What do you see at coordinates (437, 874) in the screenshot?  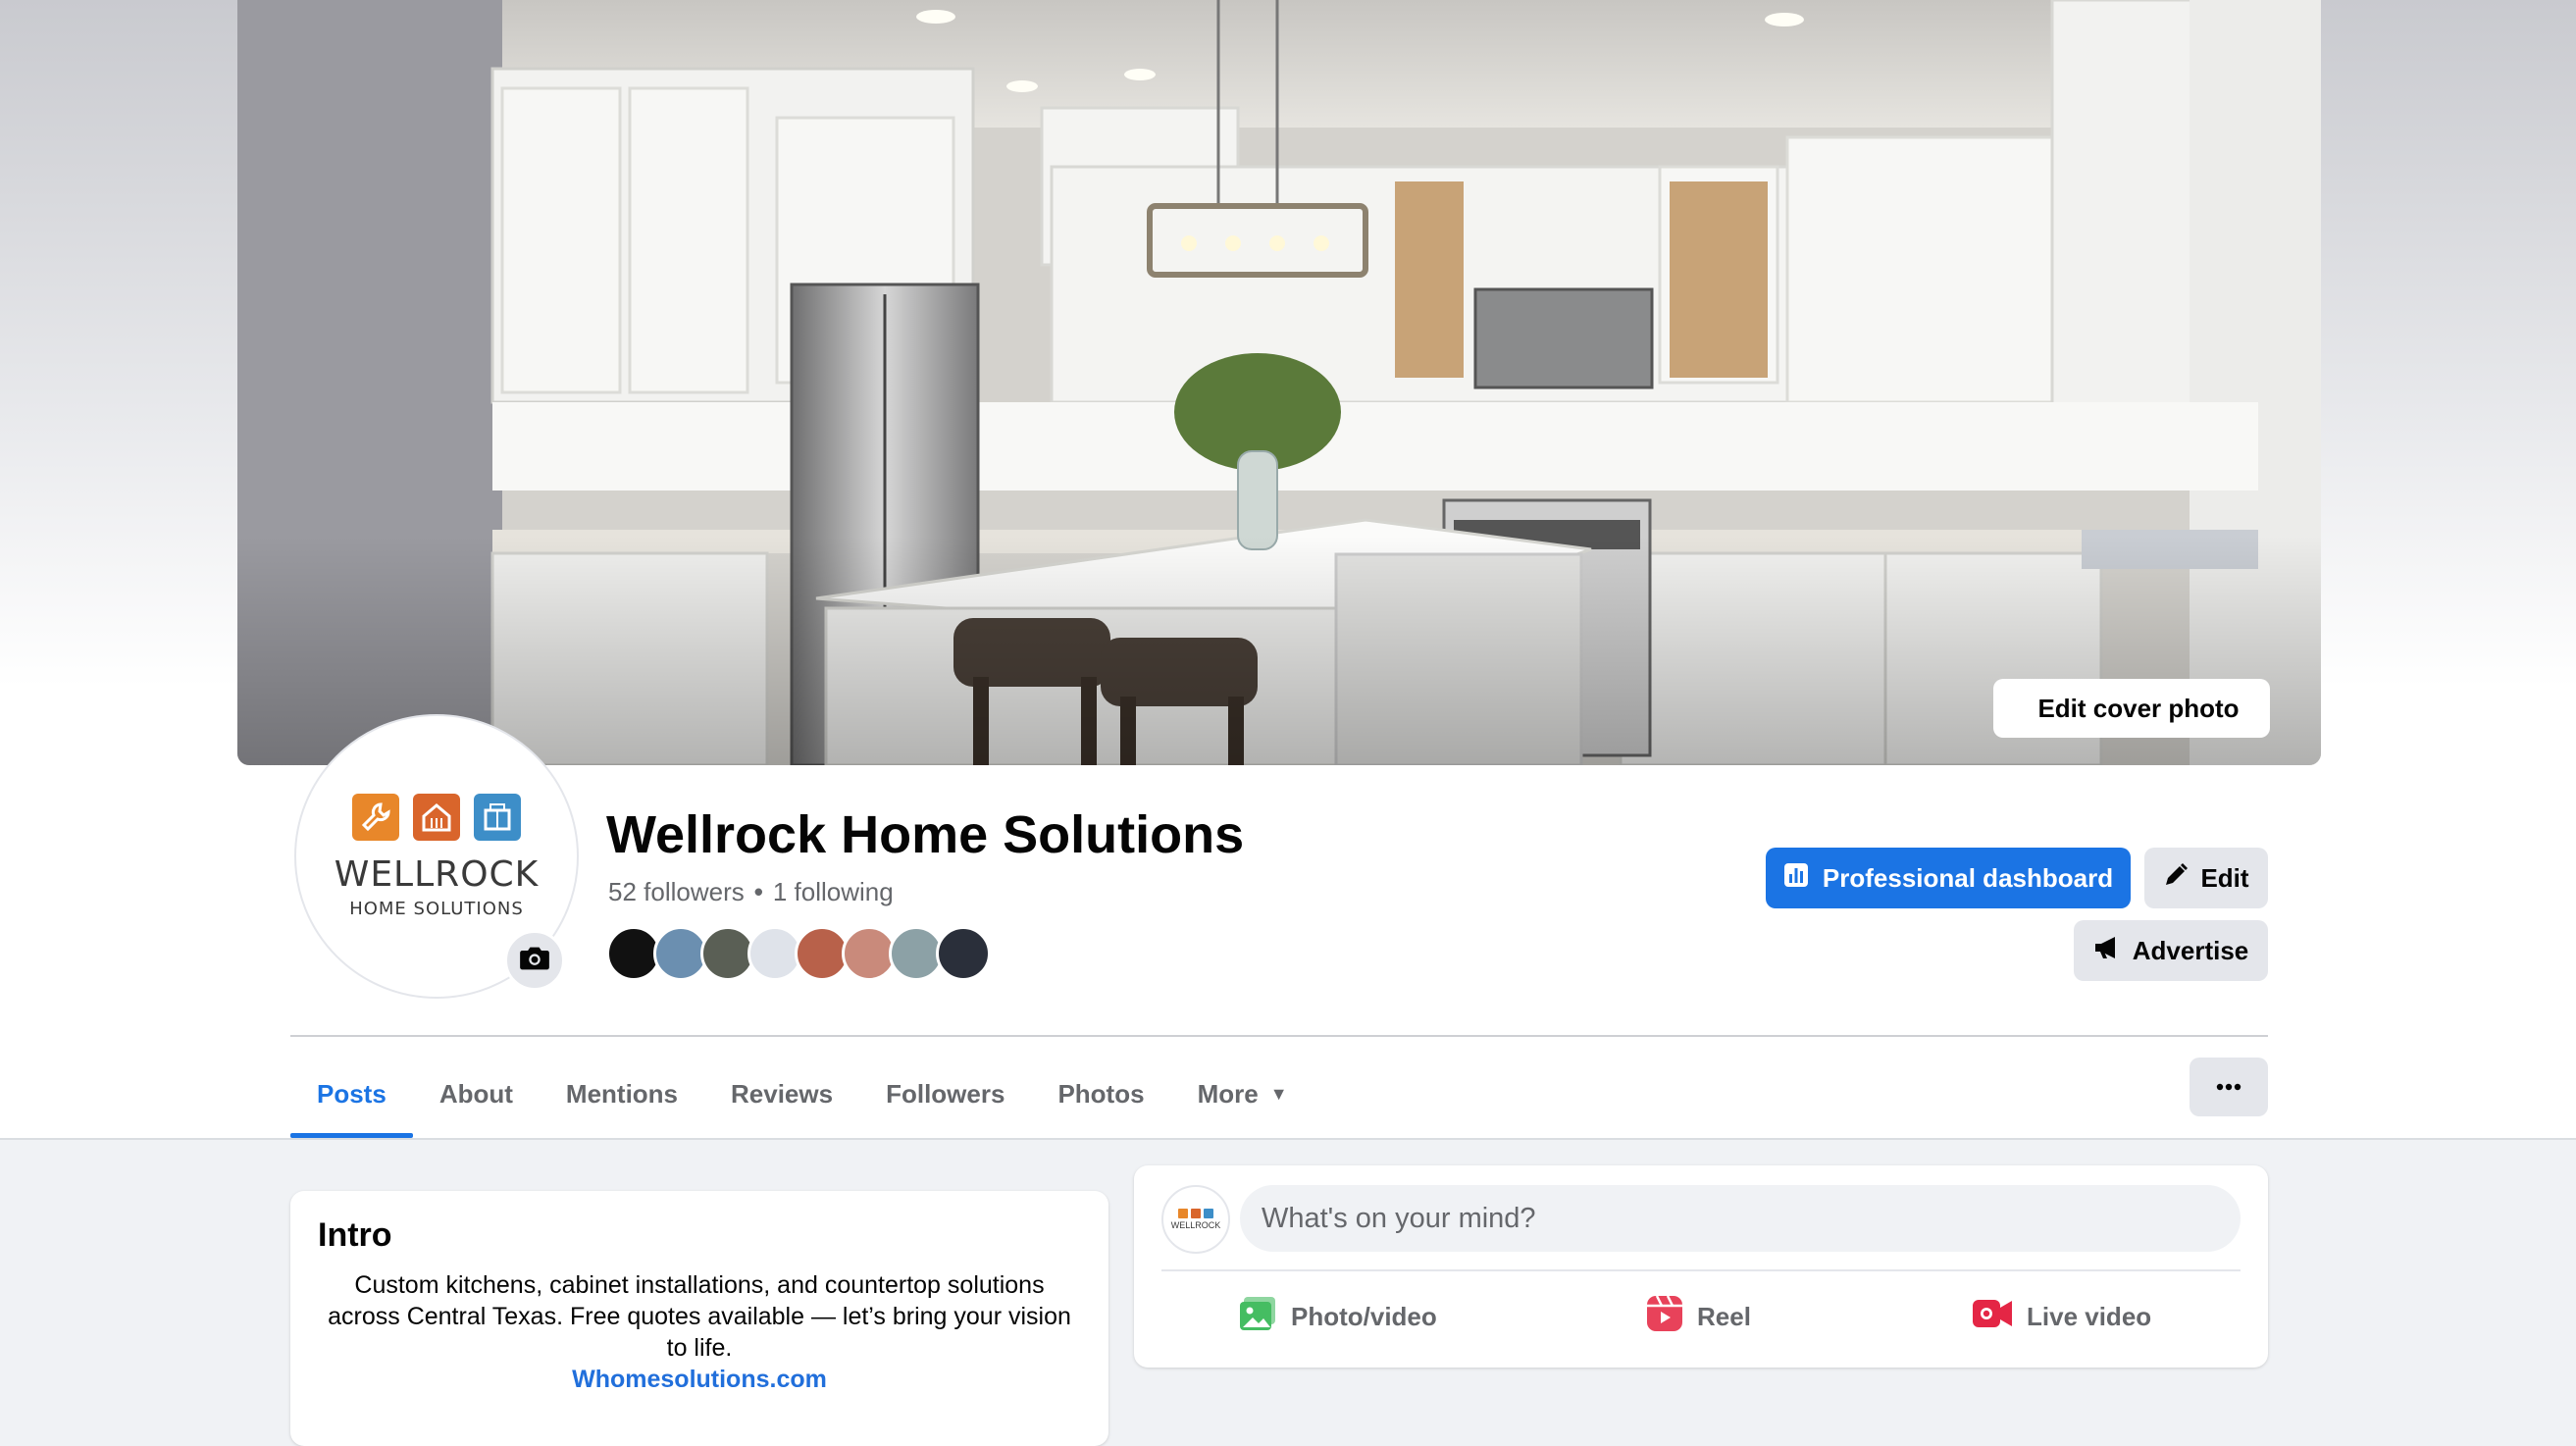 I see `logo-wordmark: WELLROCK` at bounding box center [437, 874].